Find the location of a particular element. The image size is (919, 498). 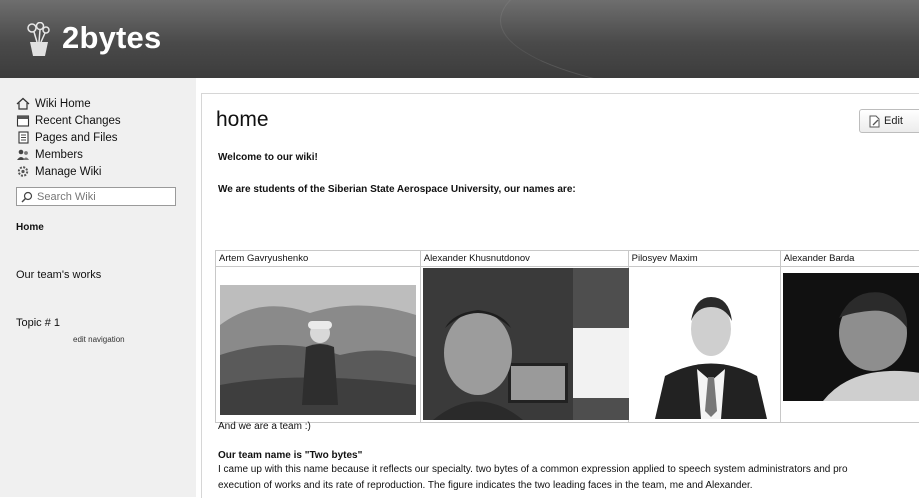

nav-label: Pages and Files is located at coordinates (76, 138).